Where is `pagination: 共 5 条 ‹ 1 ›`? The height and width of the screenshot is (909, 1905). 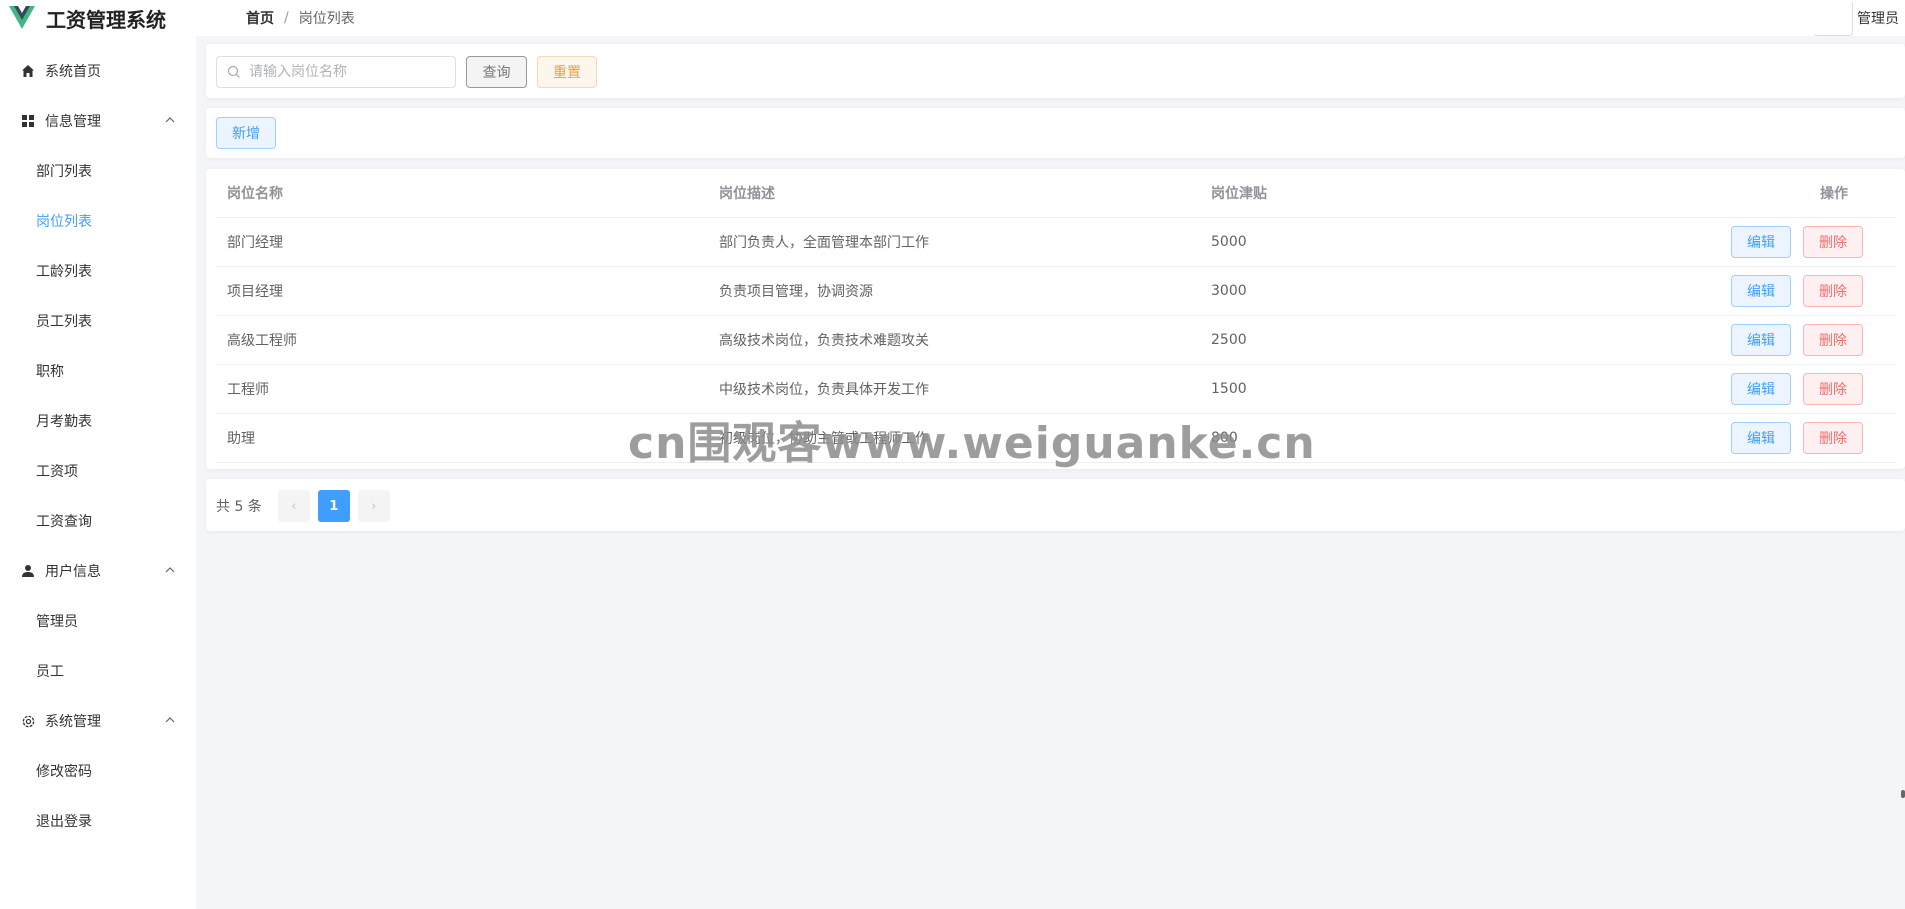 pagination: 共 5 条 ‹ 1 › is located at coordinates (307, 506).